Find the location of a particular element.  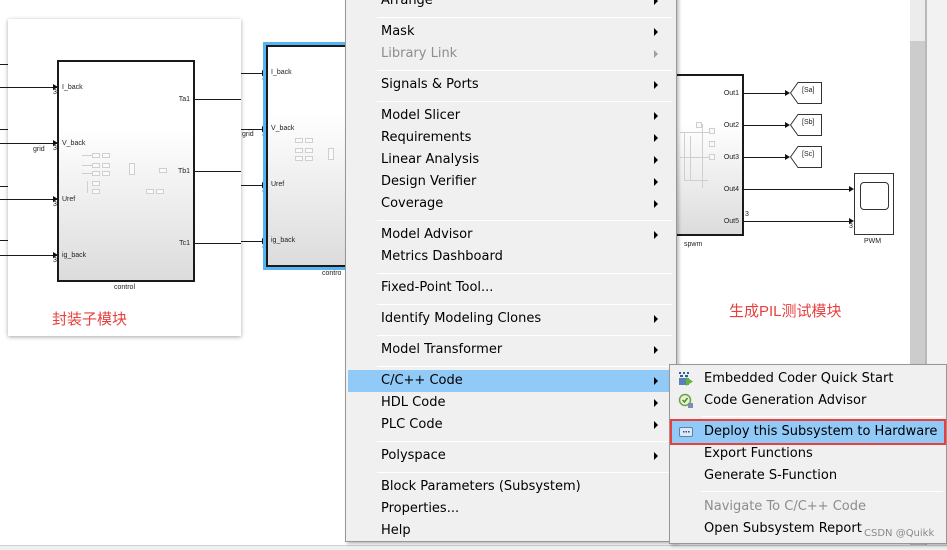

menu-item-label: Model Advisor is located at coordinates (427, 234).